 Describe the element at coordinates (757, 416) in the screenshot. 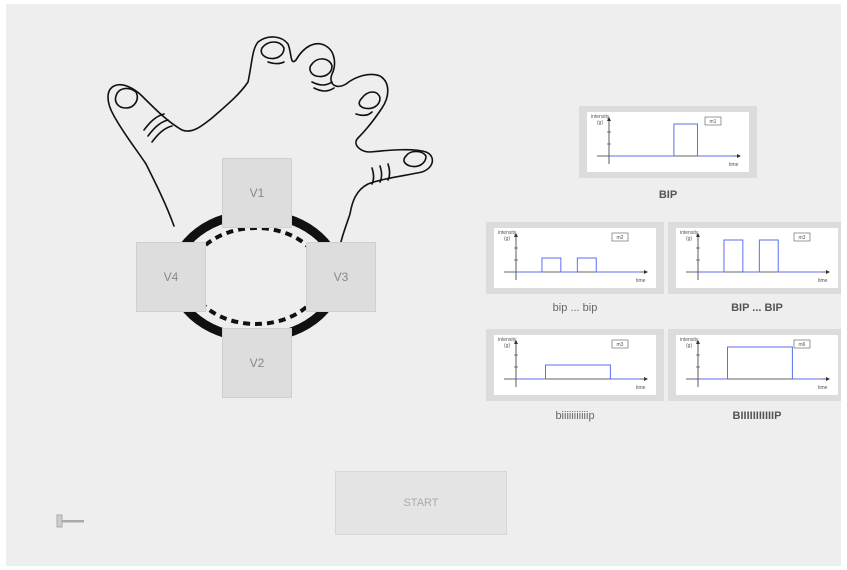

I see `pattern-label: BIIIIIIIIIIIP` at that location.